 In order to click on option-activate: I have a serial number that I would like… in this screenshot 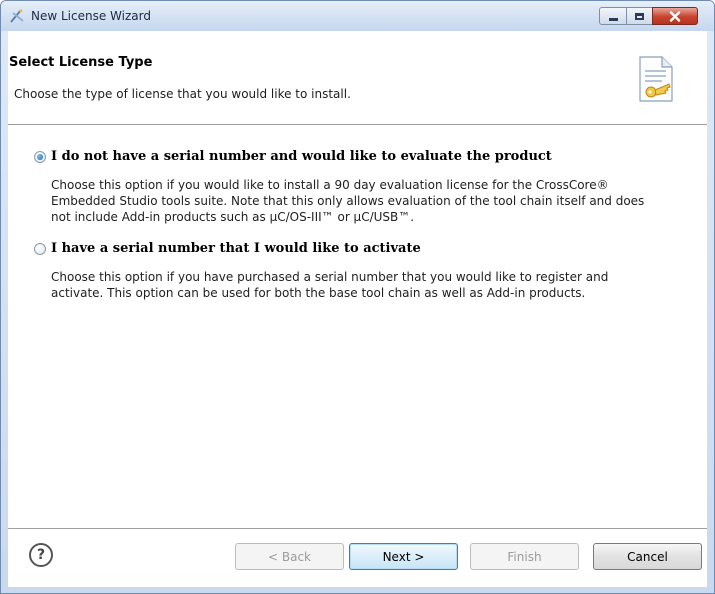, I will do `click(227, 248)`.